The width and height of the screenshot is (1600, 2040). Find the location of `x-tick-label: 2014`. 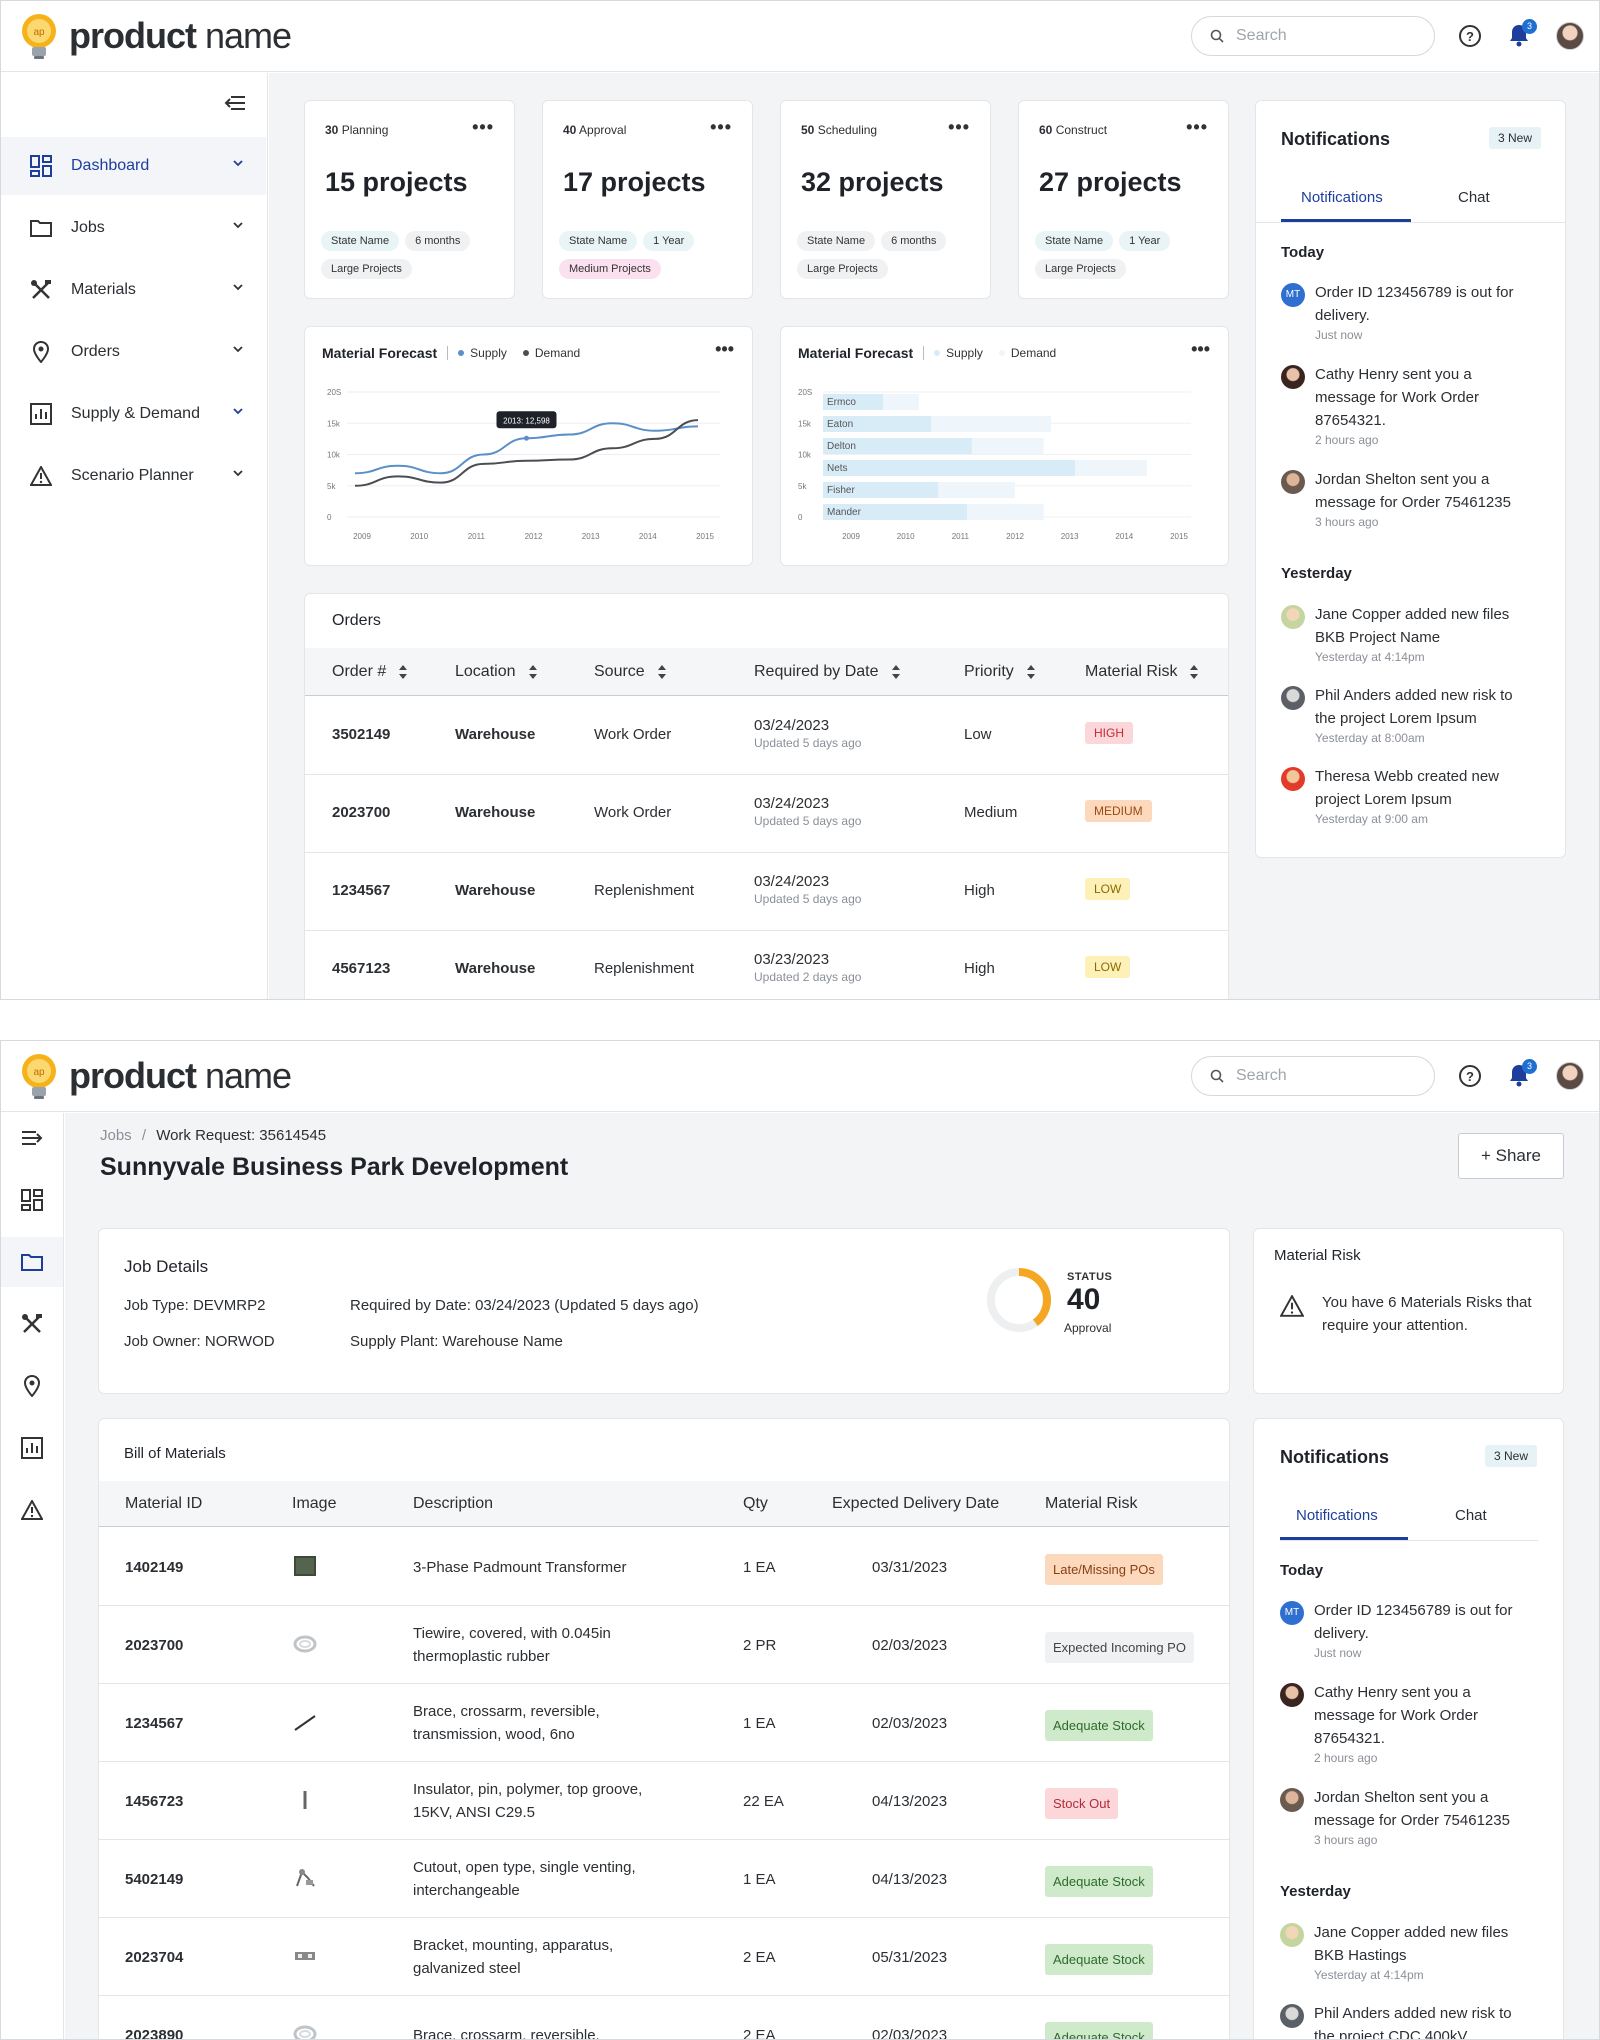

x-tick-label: 2014 is located at coordinates (648, 536).